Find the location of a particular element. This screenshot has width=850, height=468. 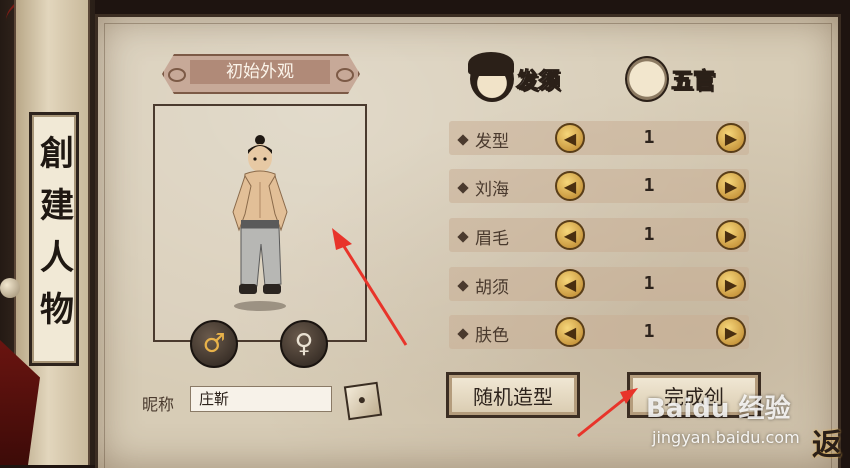

next-eyebrows-button: ▶ is located at coordinates (731, 235).